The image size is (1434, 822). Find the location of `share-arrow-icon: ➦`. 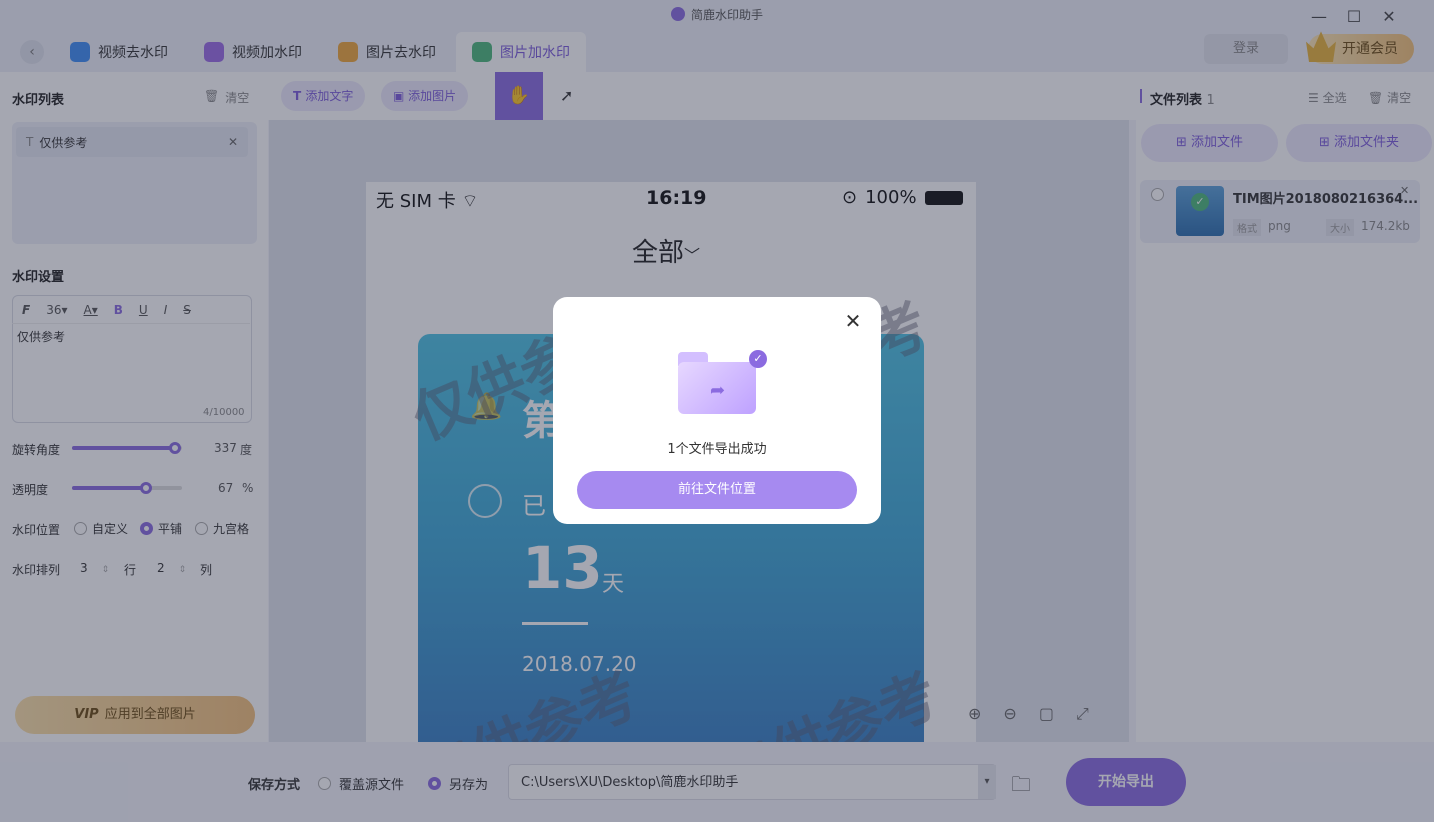

share-arrow-icon: ➦ is located at coordinates (718, 390).